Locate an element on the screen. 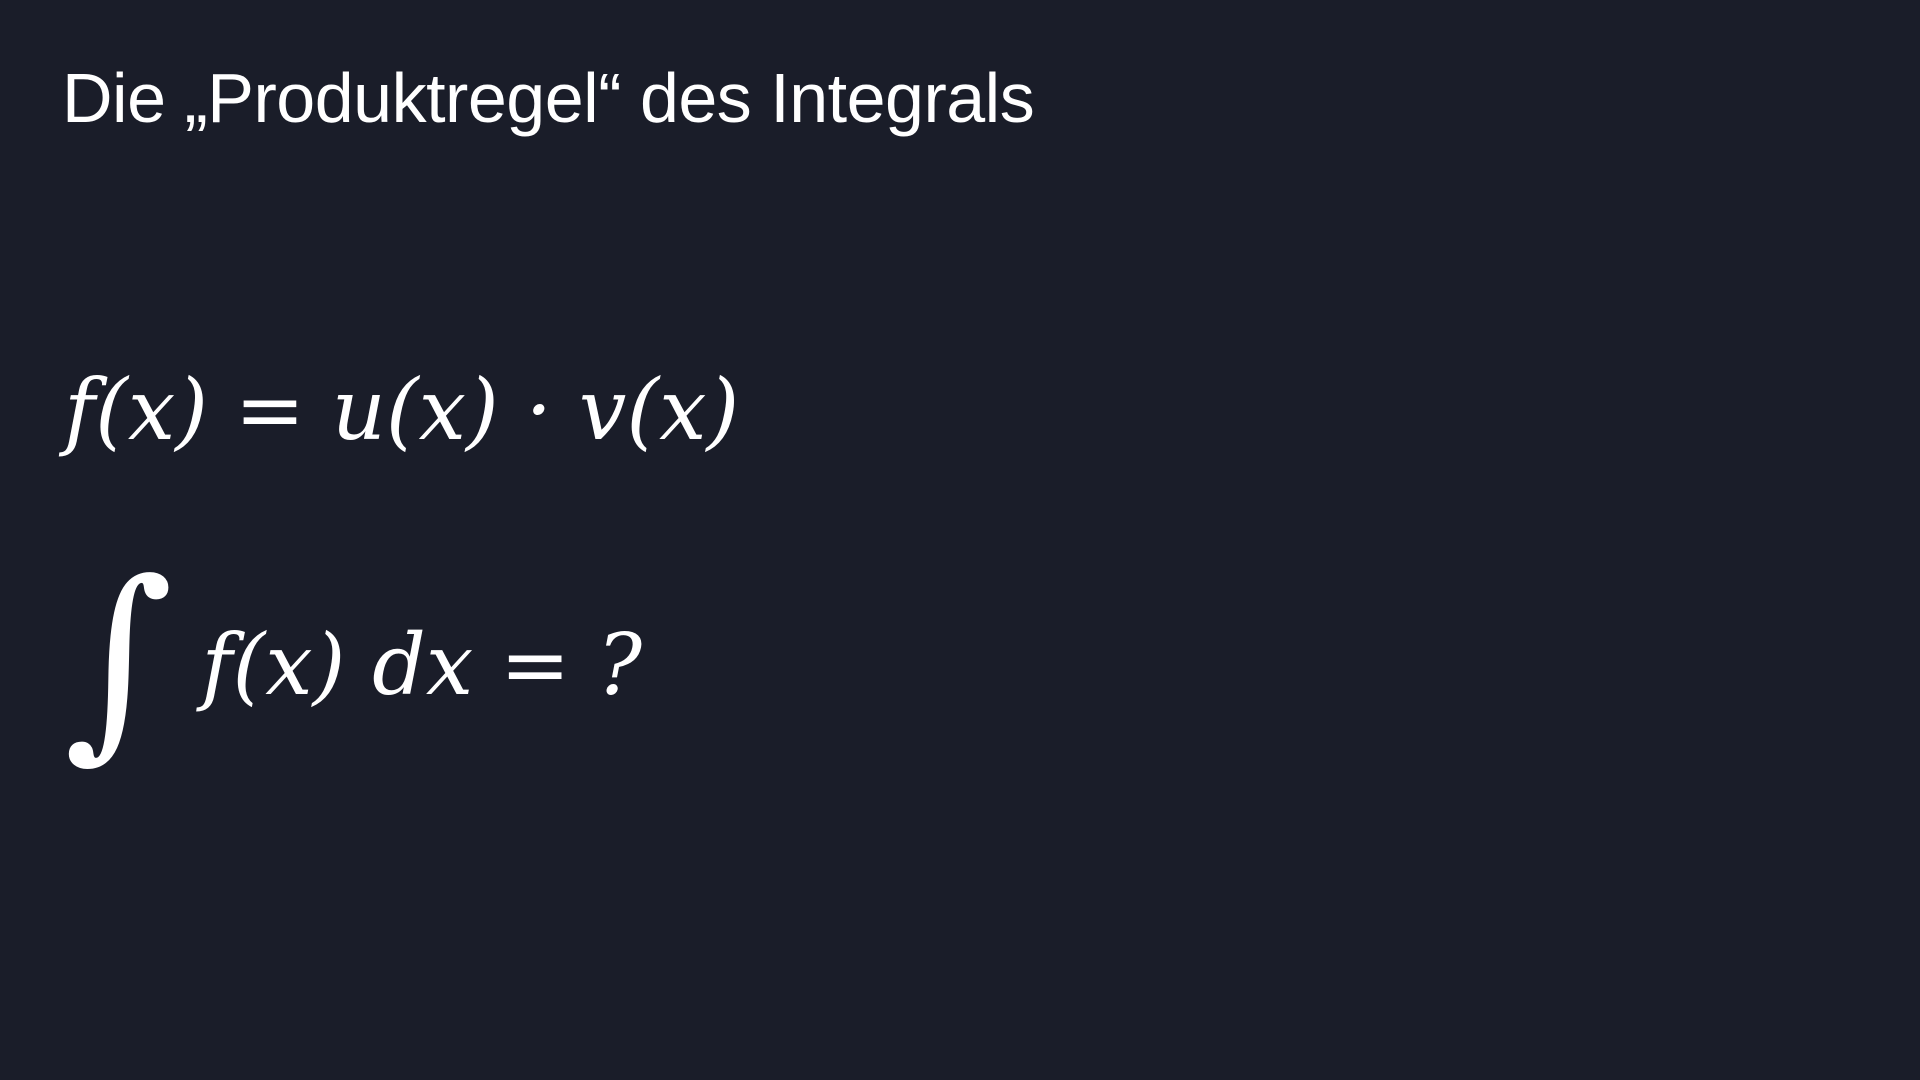 This screenshot has width=1920, height=1080. product-function-expression: f(x) = u(x) · v(x) is located at coordinates (402, 410).